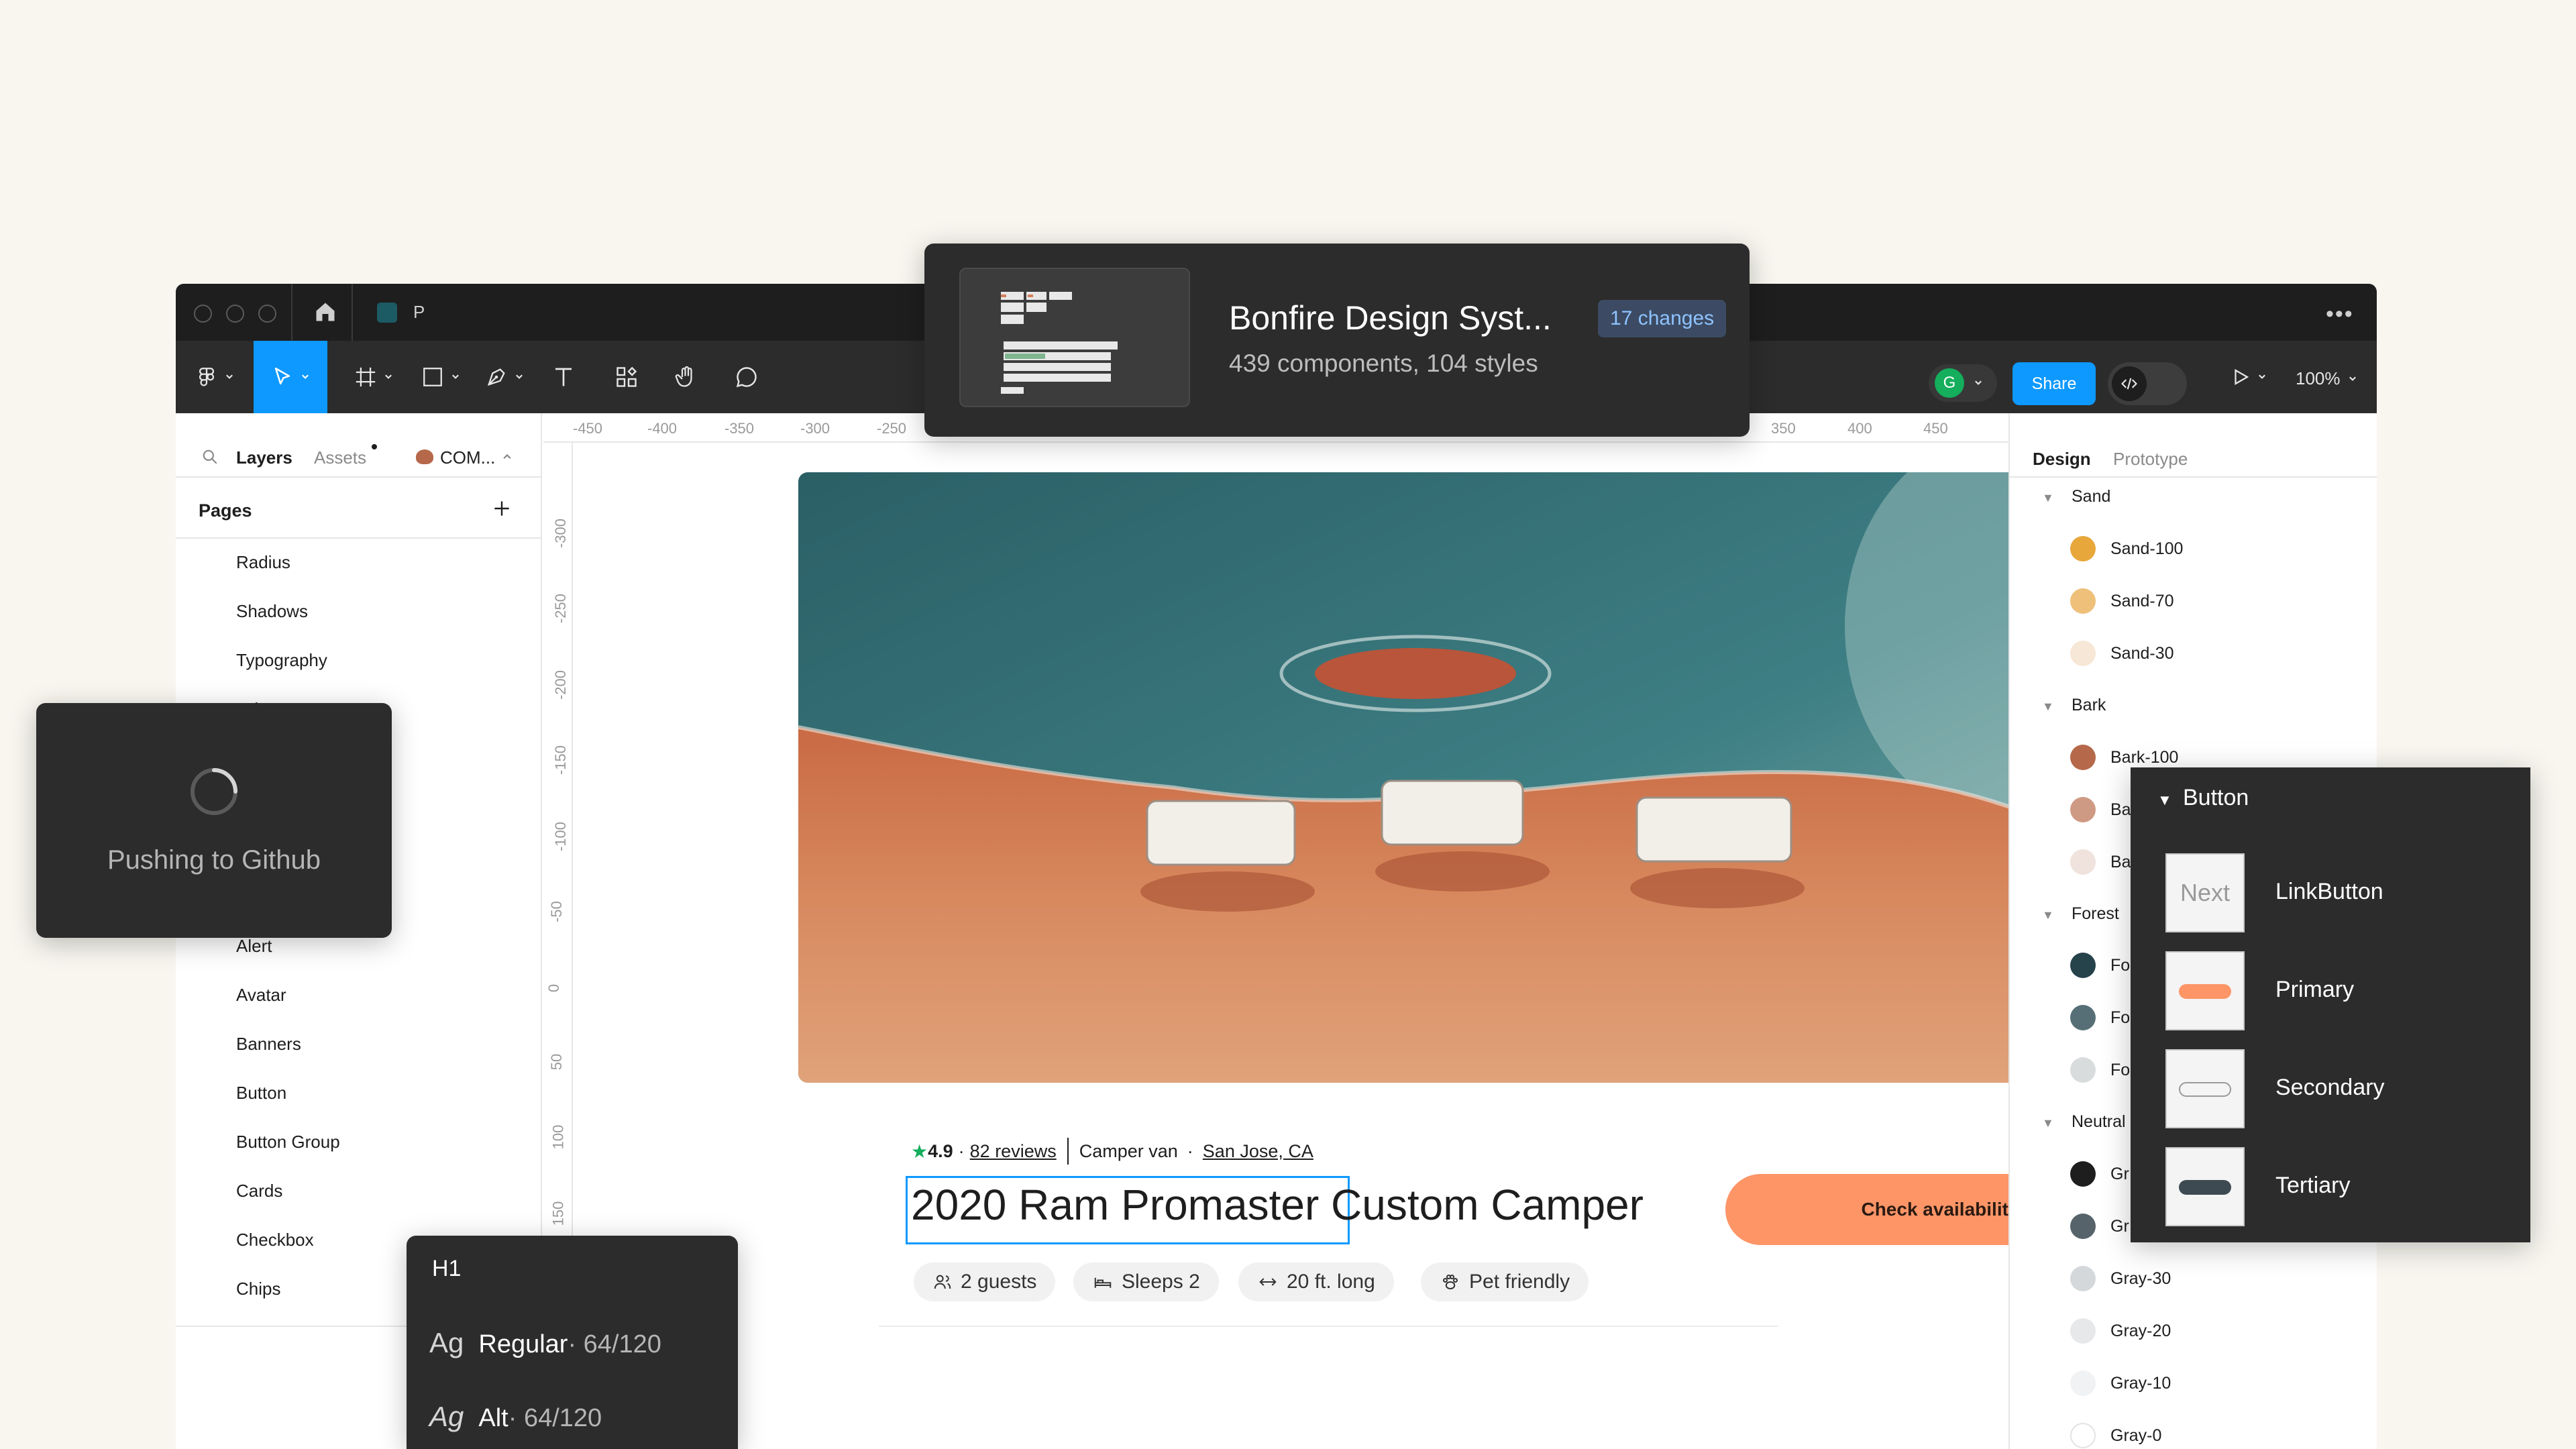 The height and width of the screenshot is (1449, 2576). What do you see at coordinates (258, 1289) in the screenshot?
I see `page-item-chips: Chips` at bounding box center [258, 1289].